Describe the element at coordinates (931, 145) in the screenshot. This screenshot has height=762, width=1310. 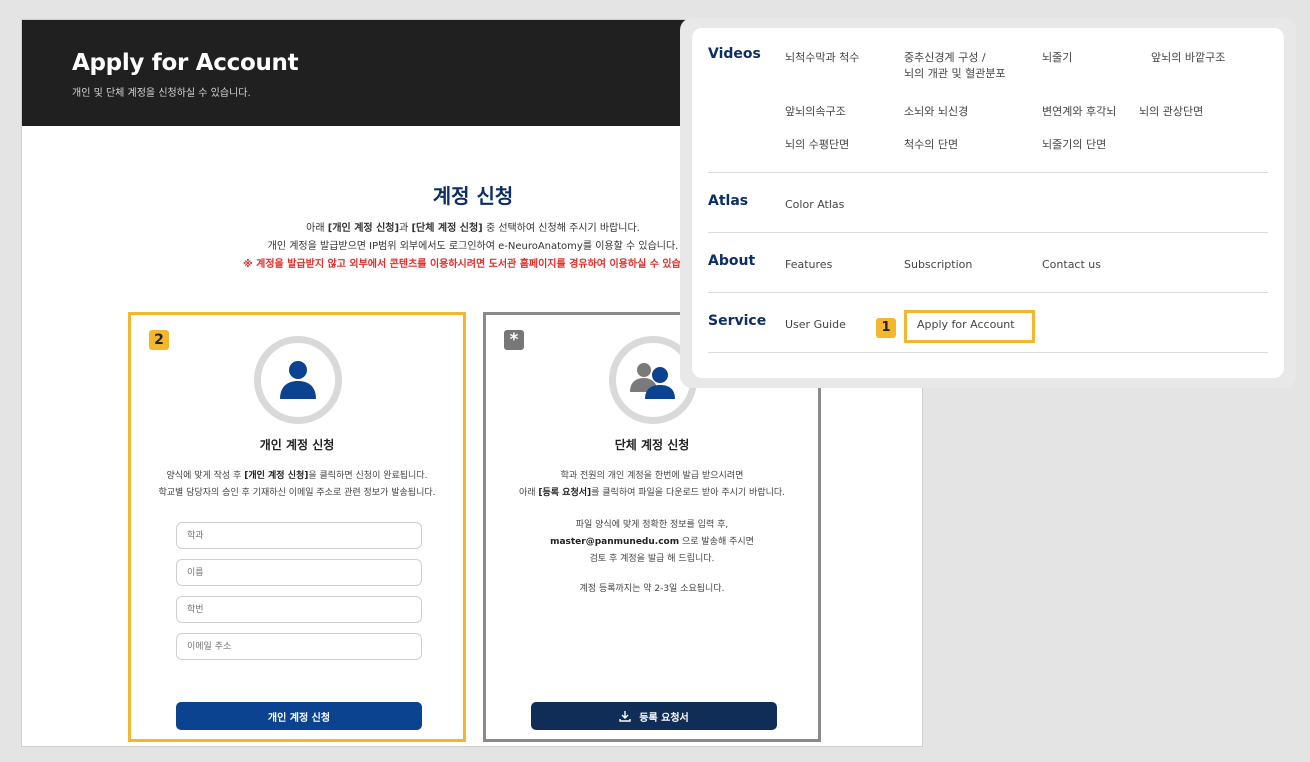
I see `menu-link: 척수의 단면` at that location.